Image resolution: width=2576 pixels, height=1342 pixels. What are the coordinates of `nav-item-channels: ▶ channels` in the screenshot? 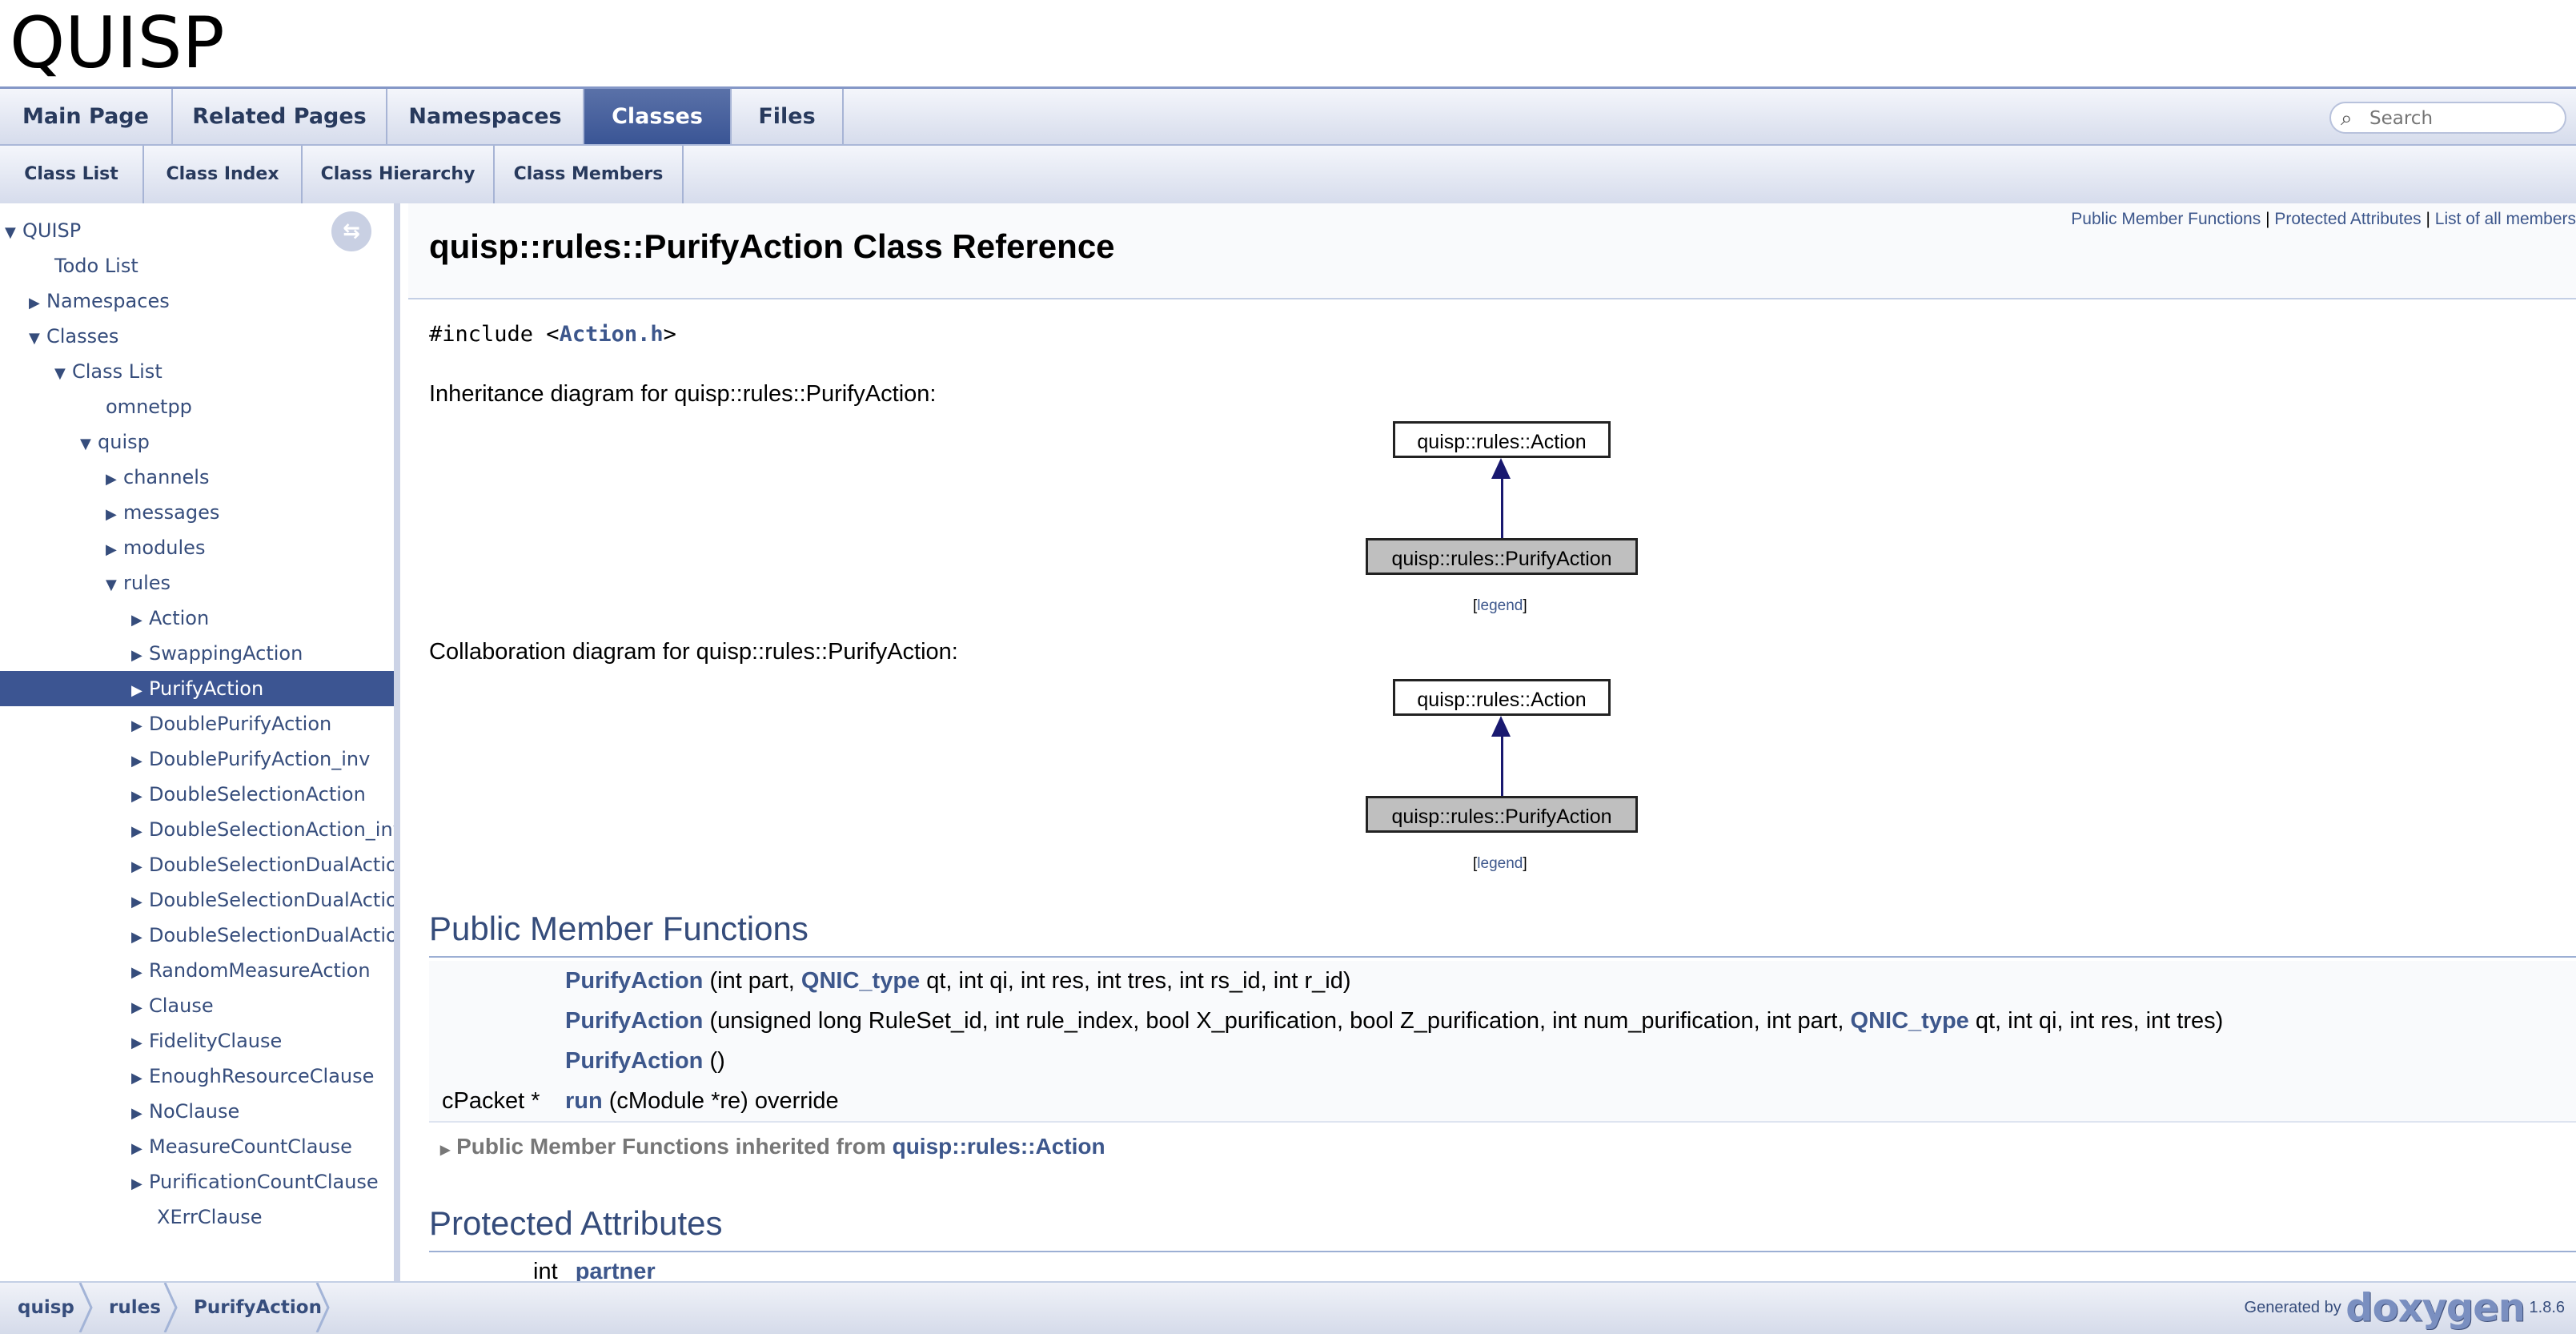 It's located at (197, 477).